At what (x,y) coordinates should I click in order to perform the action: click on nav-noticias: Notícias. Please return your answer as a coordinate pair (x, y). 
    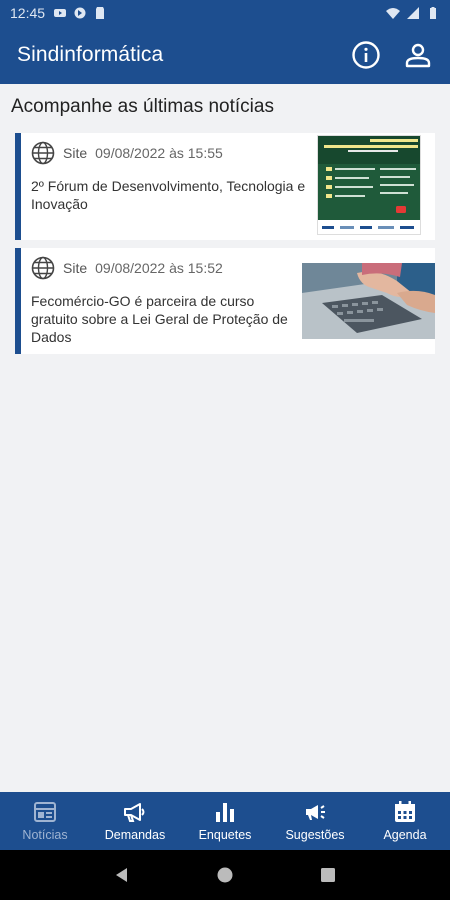
    Looking at the image, I should click on (45, 821).